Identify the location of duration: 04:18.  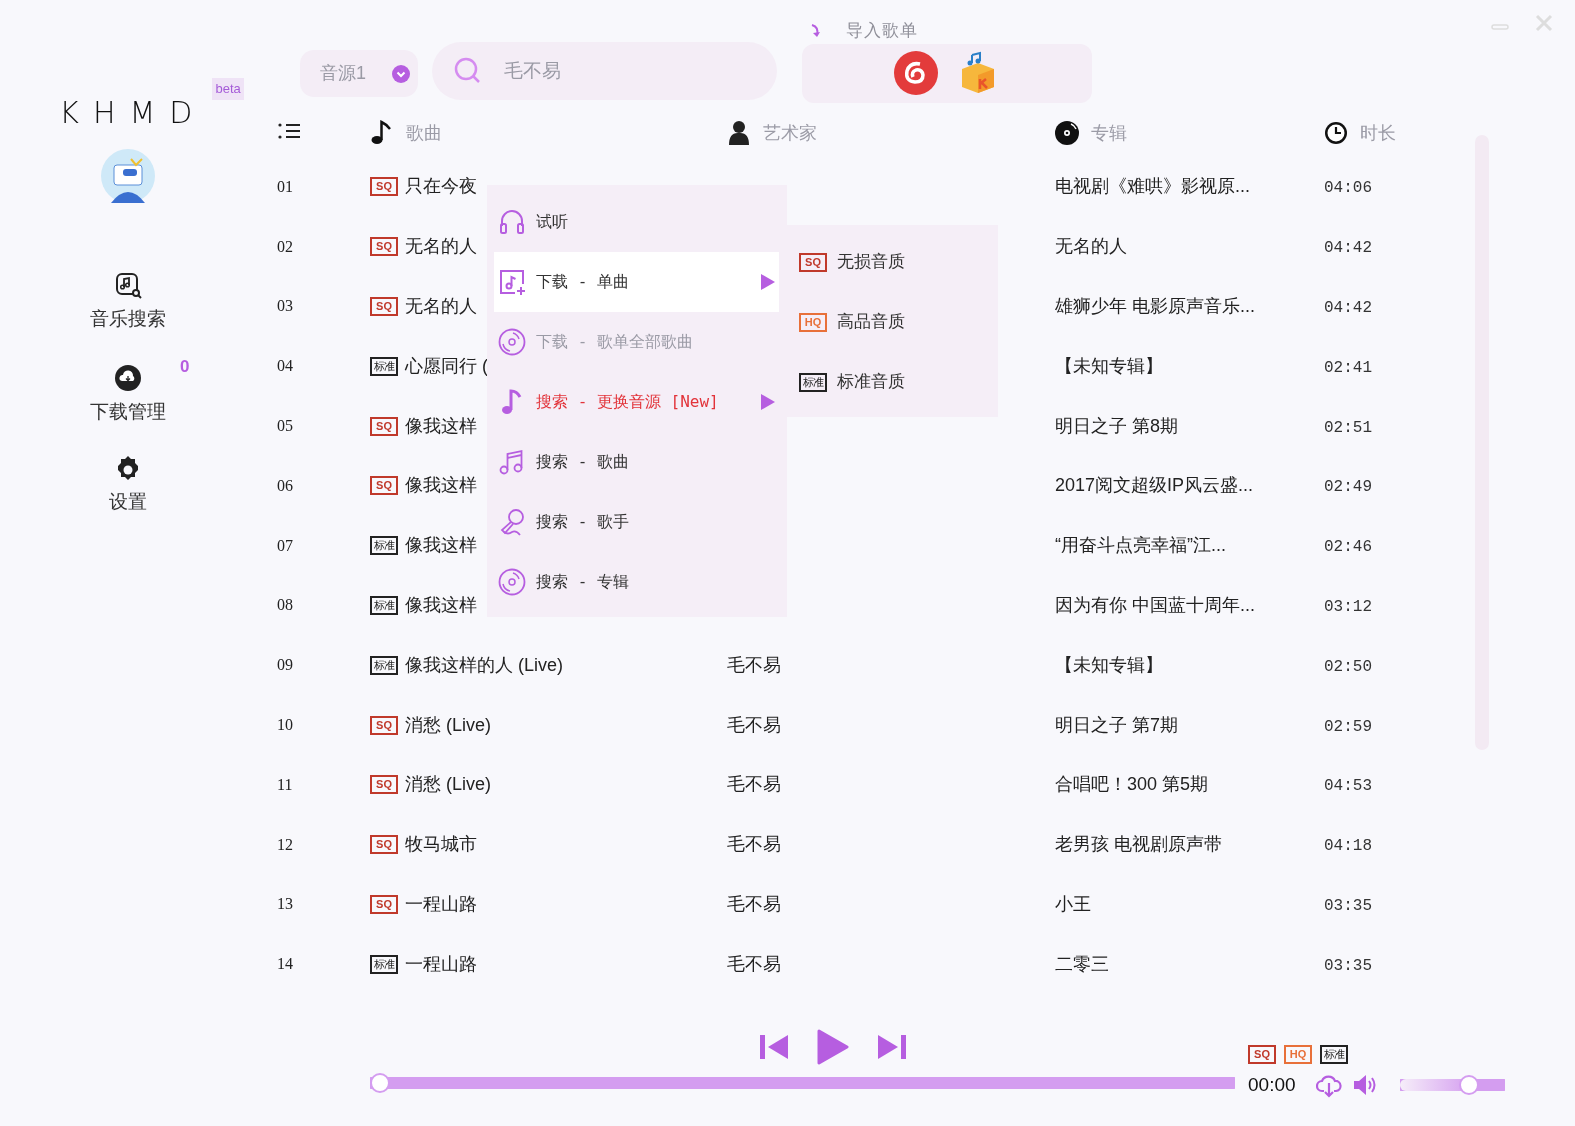
(1348, 846).